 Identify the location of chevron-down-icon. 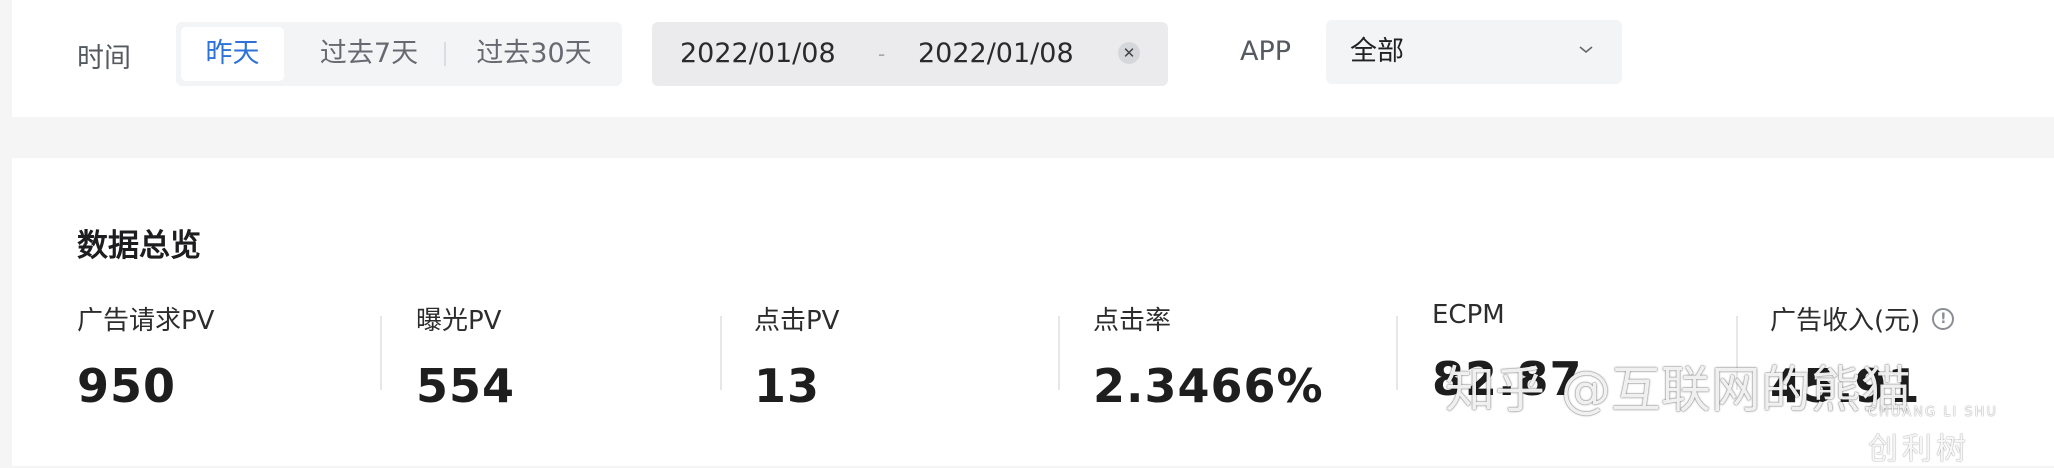
(1586, 50).